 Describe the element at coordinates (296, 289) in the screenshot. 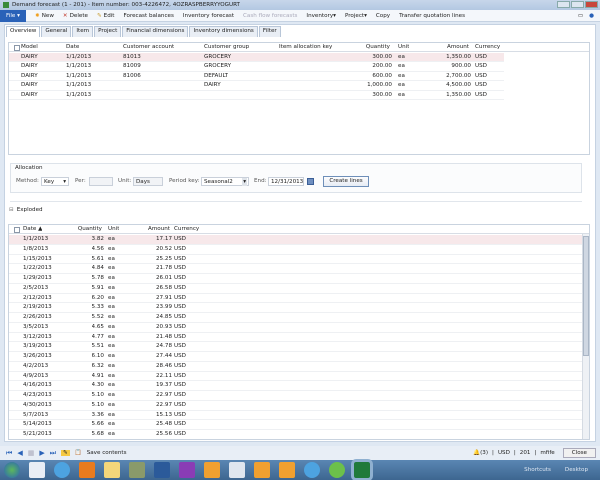

I see `table-row: 2/5/2013 5.91 ea 26.58 USD` at that location.